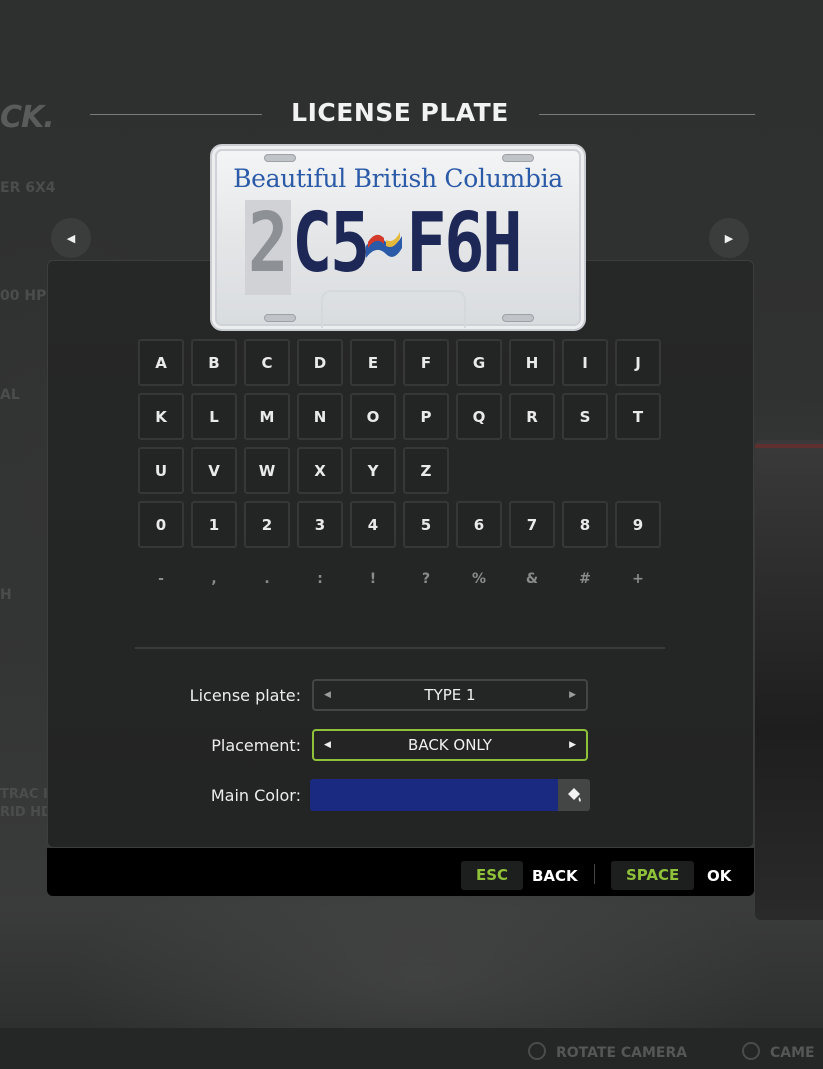  What do you see at coordinates (638, 578) in the screenshot?
I see `key-symbol: +` at bounding box center [638, 578].